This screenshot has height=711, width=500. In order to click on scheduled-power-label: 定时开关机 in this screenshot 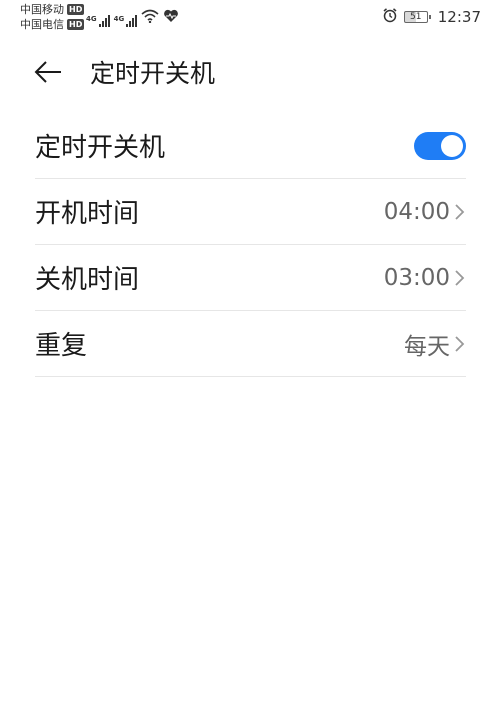, I will do `click(100, 148)`.